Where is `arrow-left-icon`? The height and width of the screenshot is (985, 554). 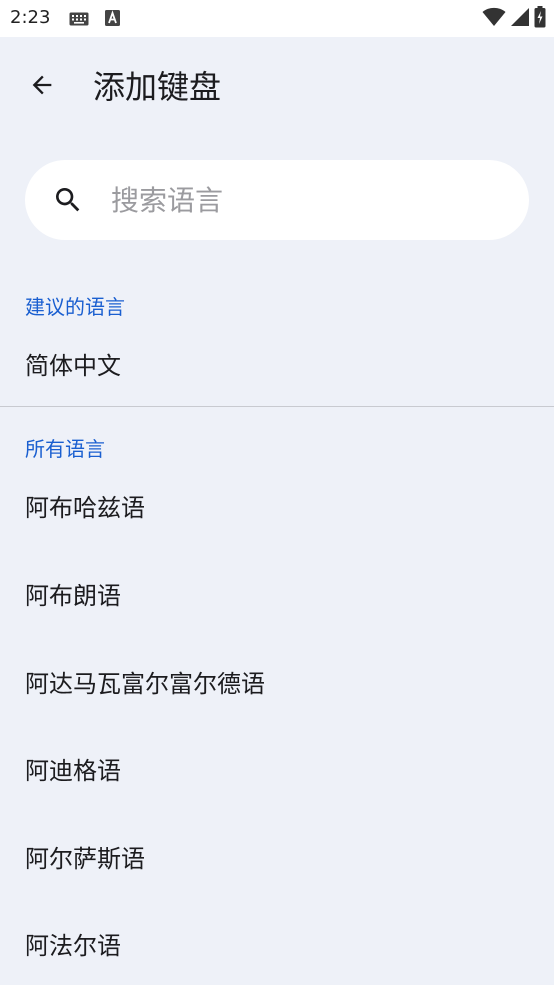 arrow-left-icon is located at coordinates (42, 87).